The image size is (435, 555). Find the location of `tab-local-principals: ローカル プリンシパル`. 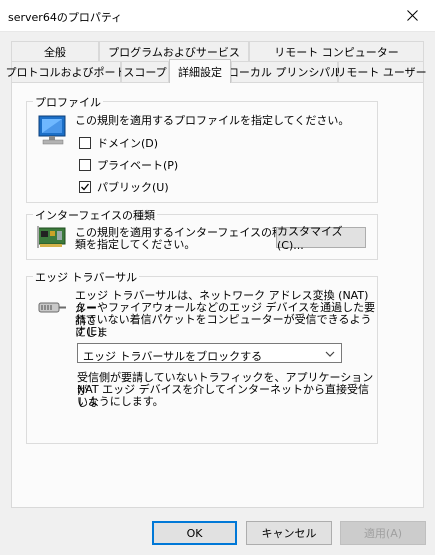

tab-local-principals: ローカル プリンシパル is located at coordinates (284, 71).